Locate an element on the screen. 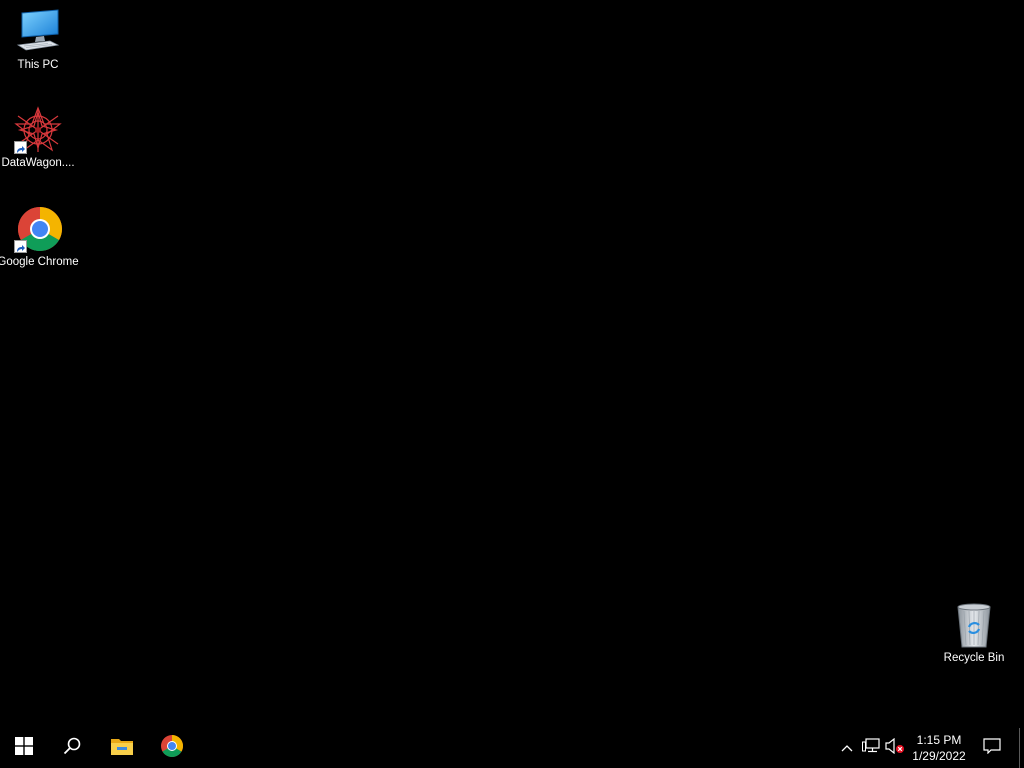  show-desktop-button is located at coordinates (1021, 748).